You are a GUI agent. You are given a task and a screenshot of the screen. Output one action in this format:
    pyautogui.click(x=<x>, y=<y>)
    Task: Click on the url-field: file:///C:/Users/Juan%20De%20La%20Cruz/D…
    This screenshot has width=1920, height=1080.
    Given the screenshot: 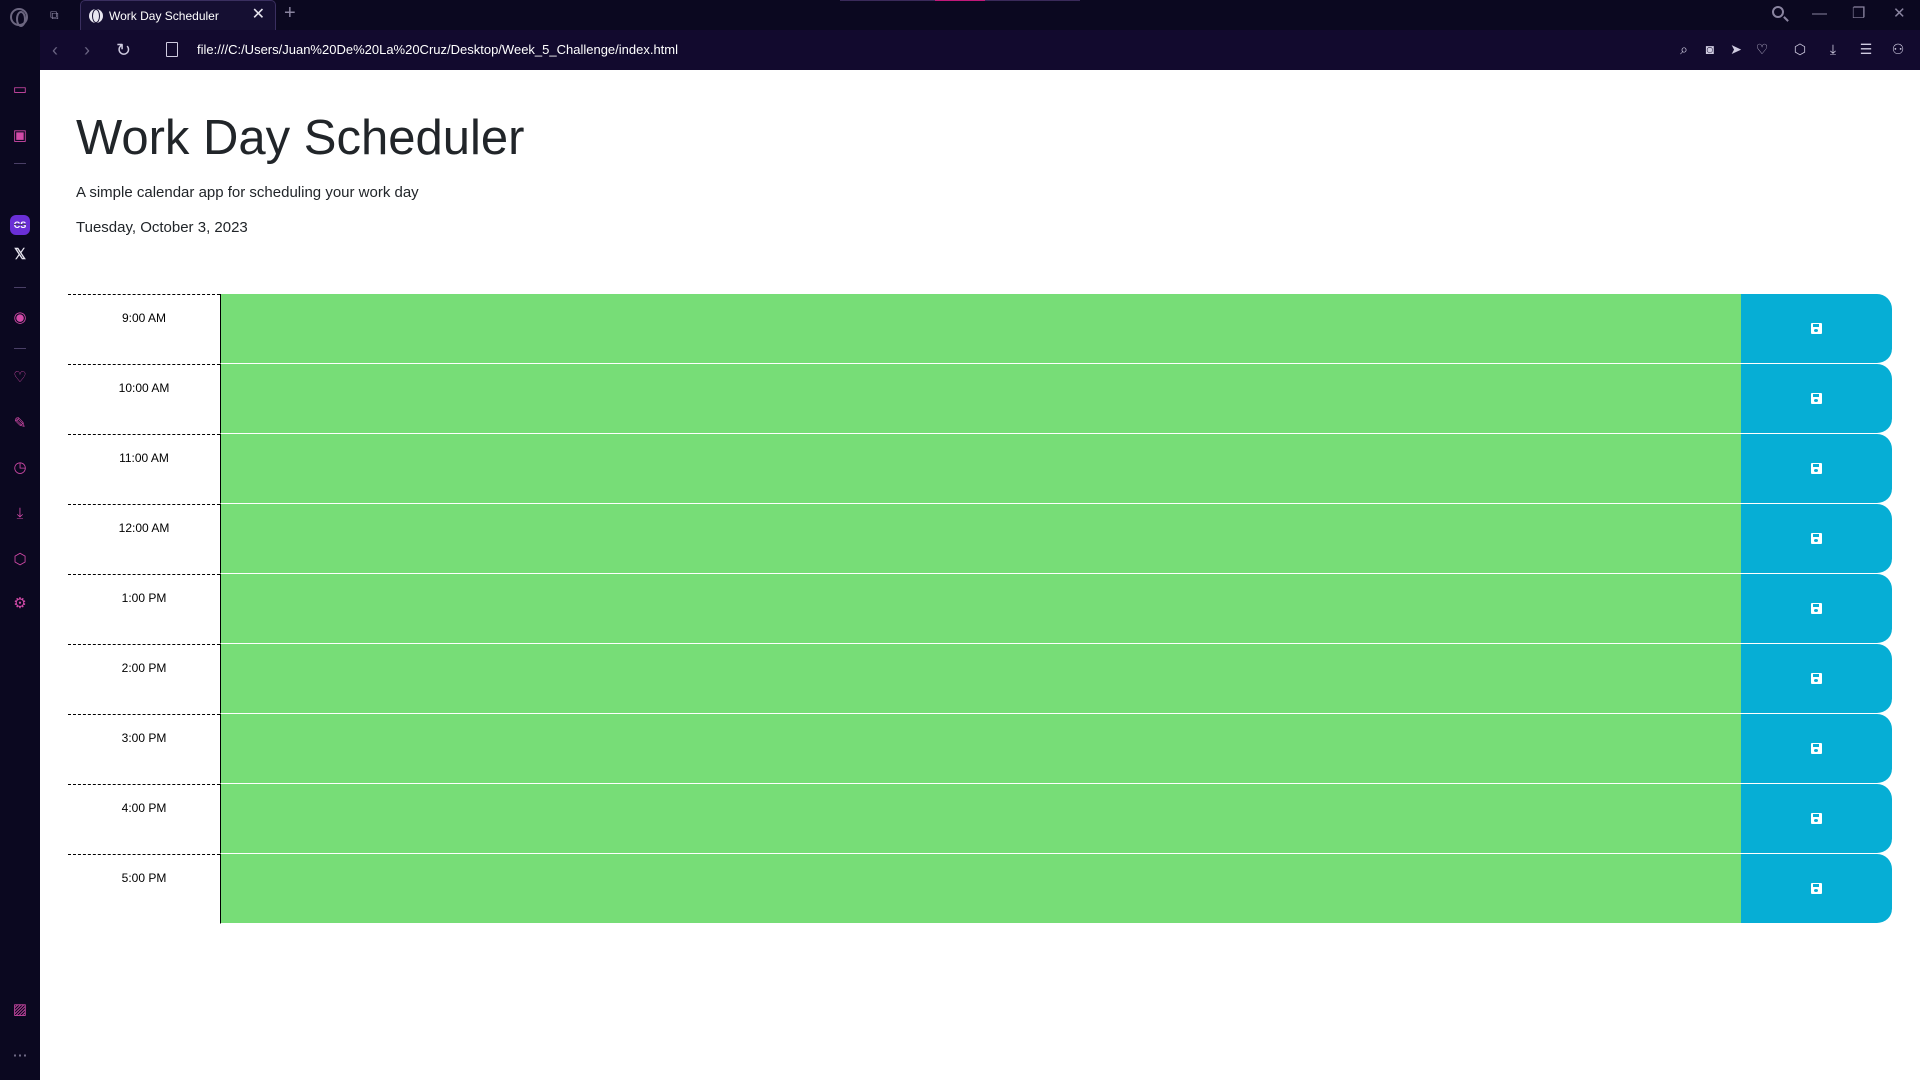 What is the action you would take?
    pyautogui.click(x=437, y=49)
    